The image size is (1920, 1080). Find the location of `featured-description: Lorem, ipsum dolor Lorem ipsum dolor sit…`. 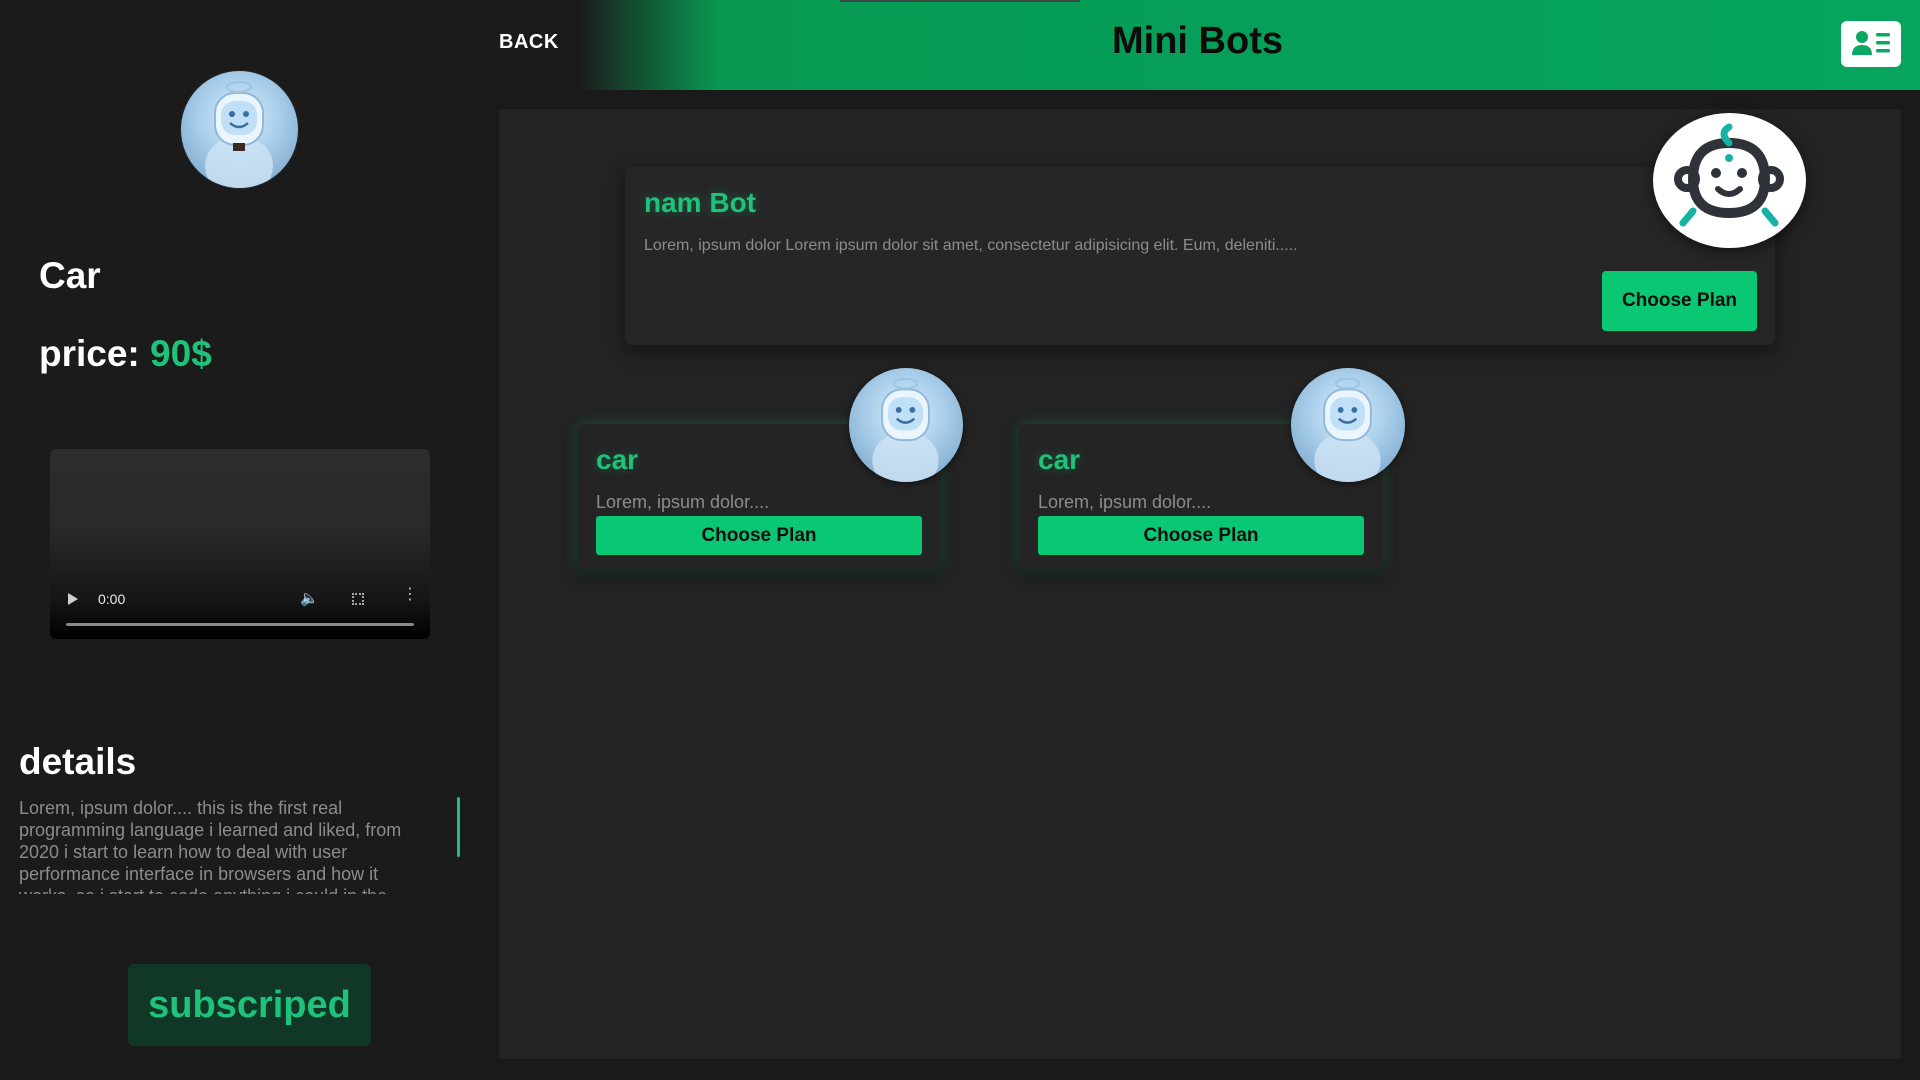

featured-description: Lorem, ipsum dolor Lorem ipsum dolor sit… is located at coordinates (971, 245).